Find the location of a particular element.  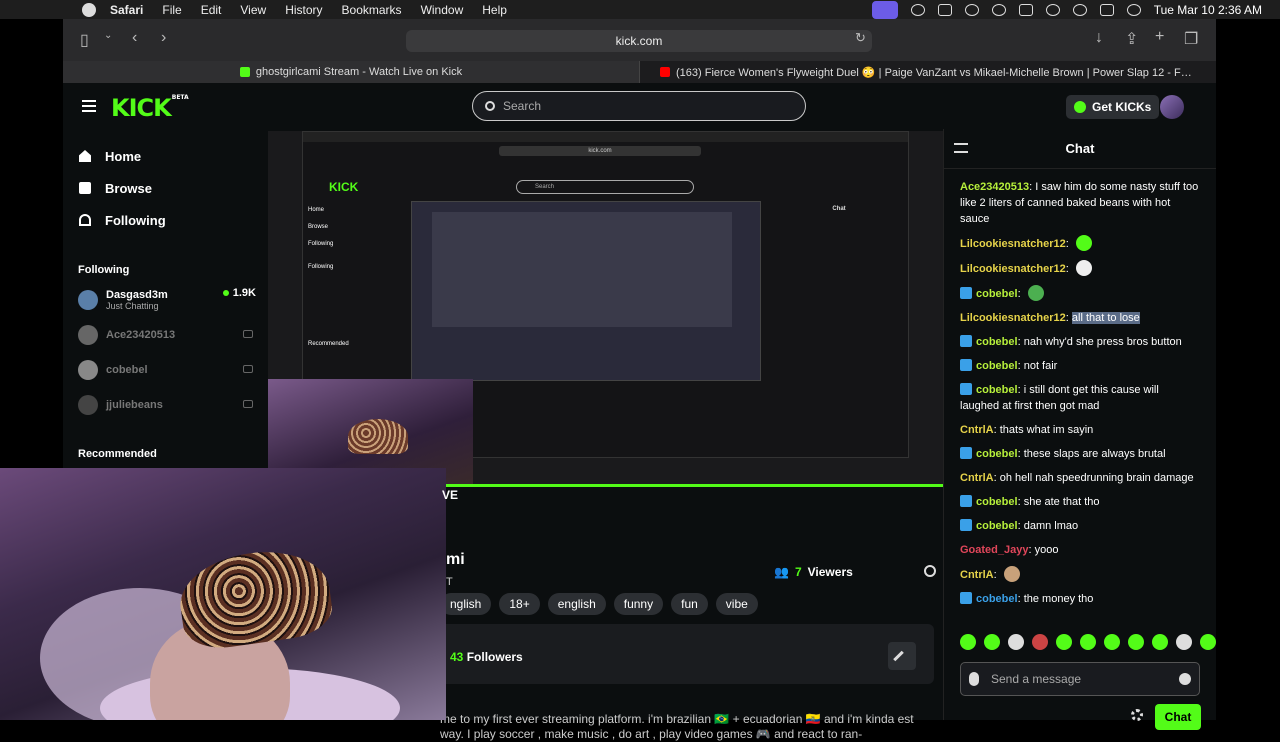

chat-message: cobebel: she ate that tho is located at coordinates (1080, 502).